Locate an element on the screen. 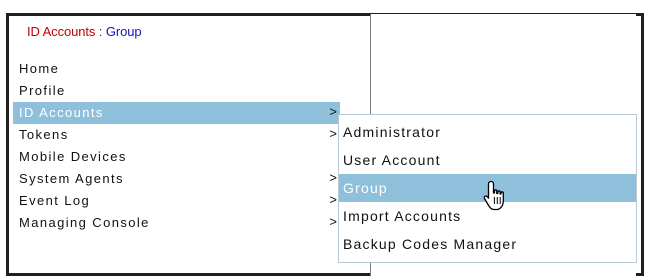  menu-item-label: Managing Console is located at coordinates (84, 222).